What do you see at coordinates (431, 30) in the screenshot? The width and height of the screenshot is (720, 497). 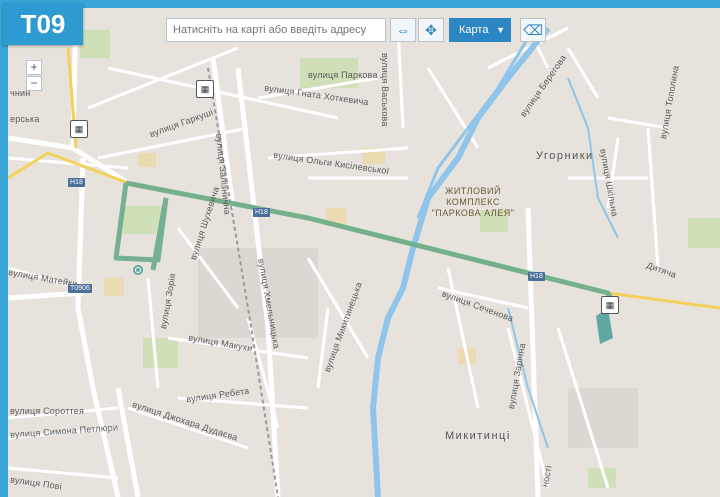 I see `crosshair-move-icon: ✥` at bounding box center [431, 30].